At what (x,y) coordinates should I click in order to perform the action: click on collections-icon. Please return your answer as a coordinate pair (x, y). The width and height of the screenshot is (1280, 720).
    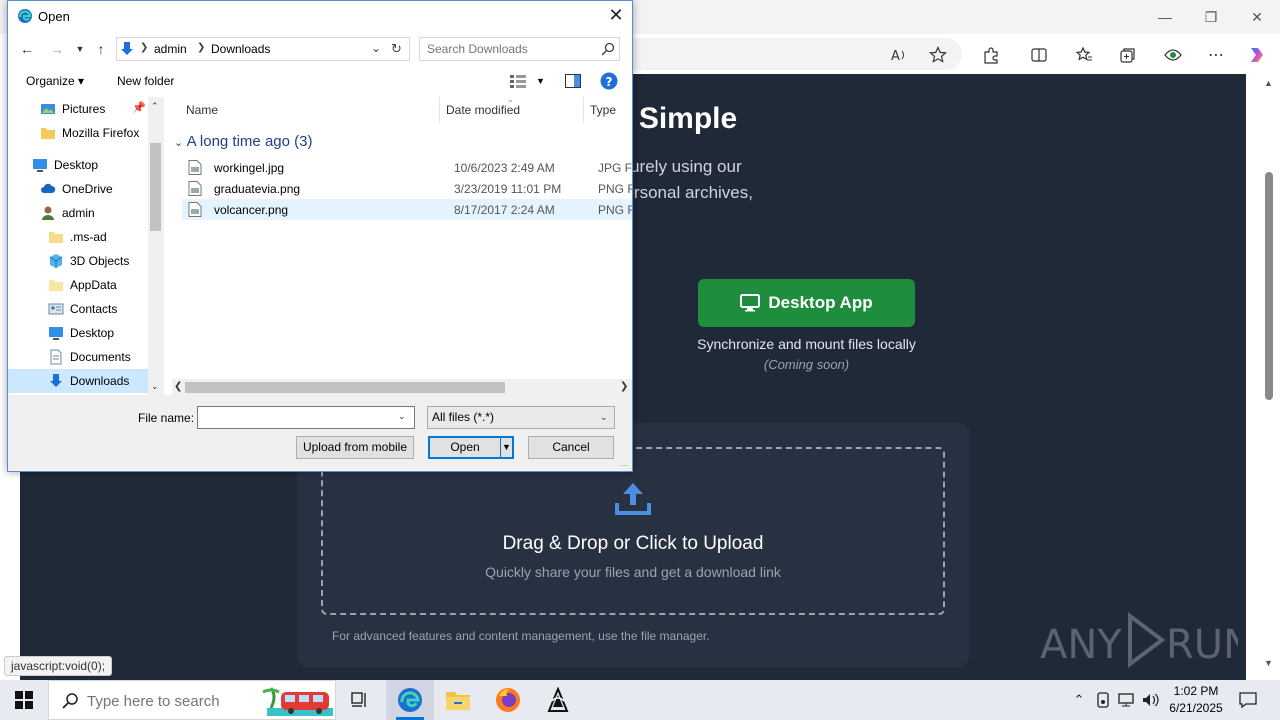
    Looking at the image, I should click on (1128, 55).